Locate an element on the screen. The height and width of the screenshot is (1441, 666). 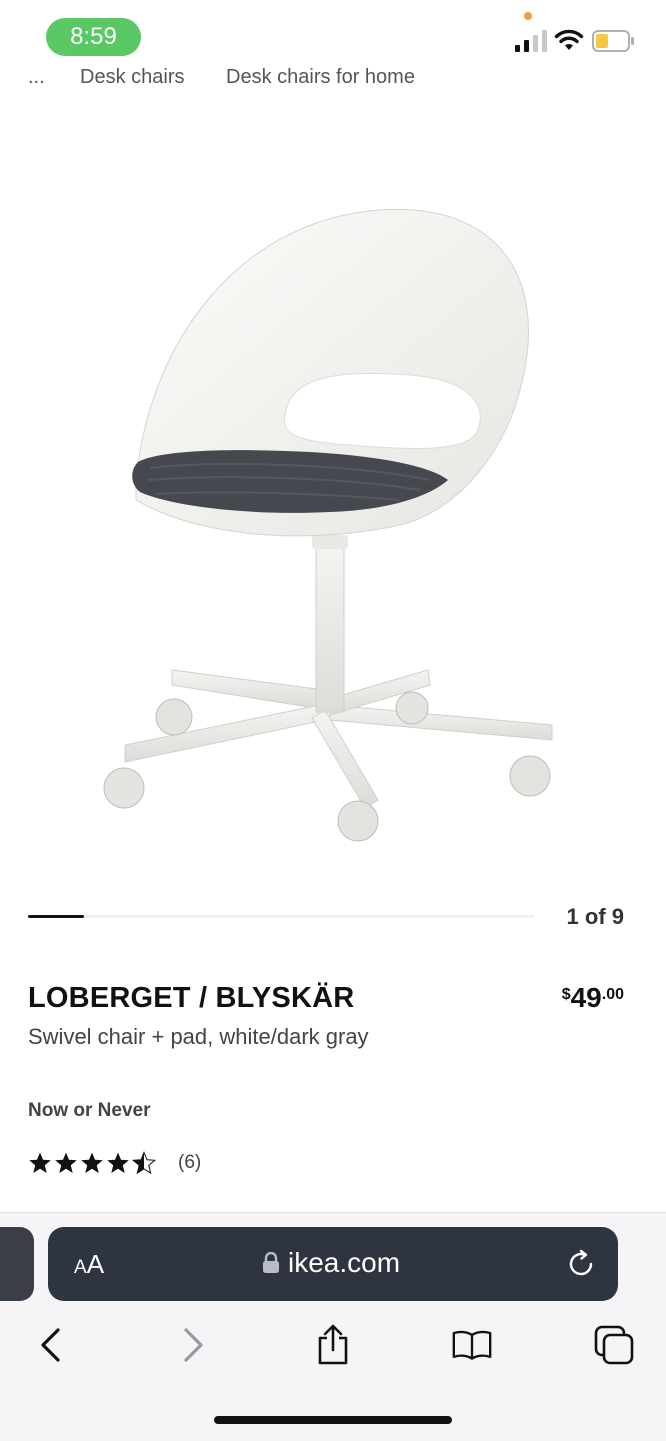
home-indicator is located at coordinates (333, 1420).